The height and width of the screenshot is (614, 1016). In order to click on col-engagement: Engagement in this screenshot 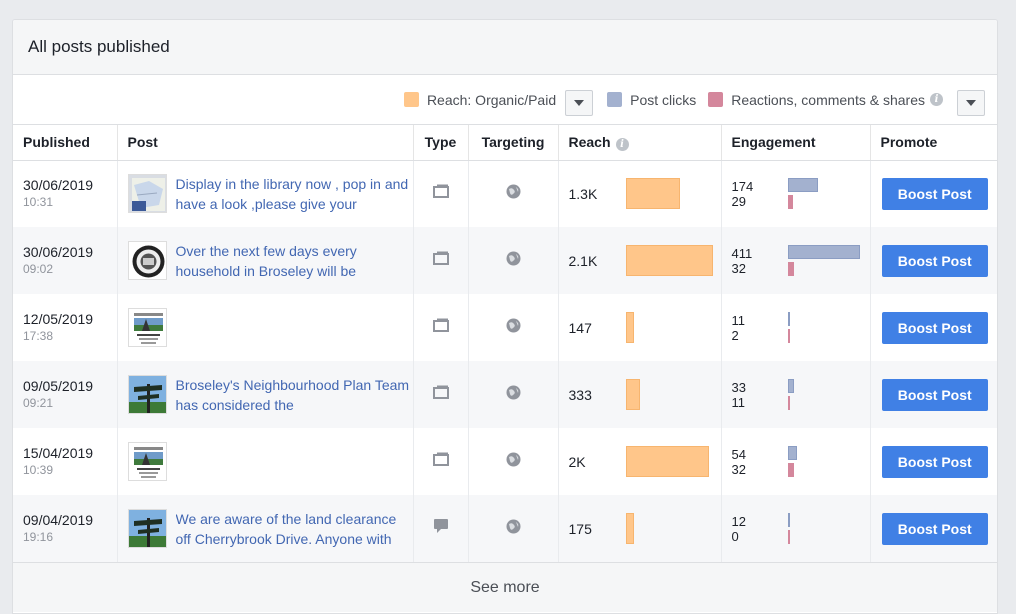, I will do `click(796, 143)`.